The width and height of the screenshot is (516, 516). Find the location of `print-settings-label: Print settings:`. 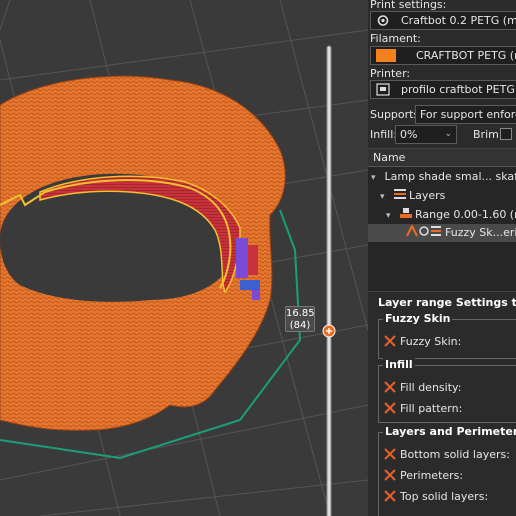

print-settings-label: Print settings: is located at coordinates (408, 5).